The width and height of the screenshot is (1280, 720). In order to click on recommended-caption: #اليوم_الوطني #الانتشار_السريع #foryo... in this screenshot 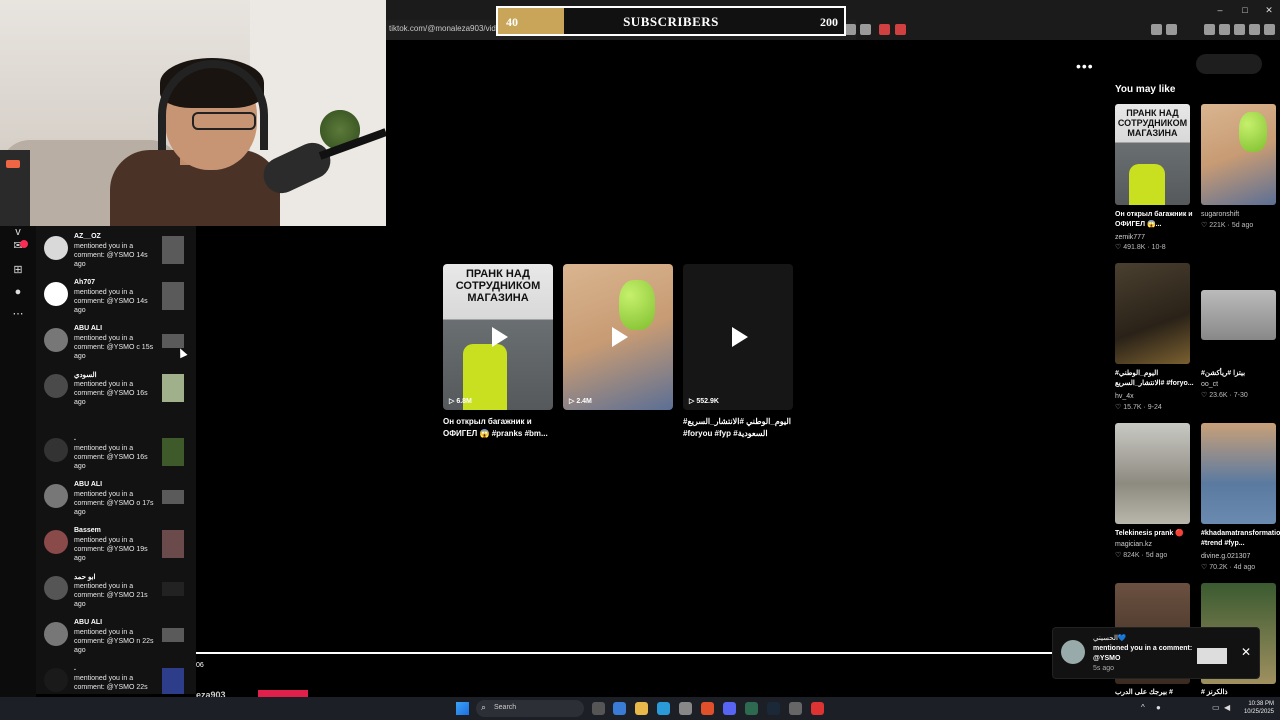, I will do `click(1155, 379)`.